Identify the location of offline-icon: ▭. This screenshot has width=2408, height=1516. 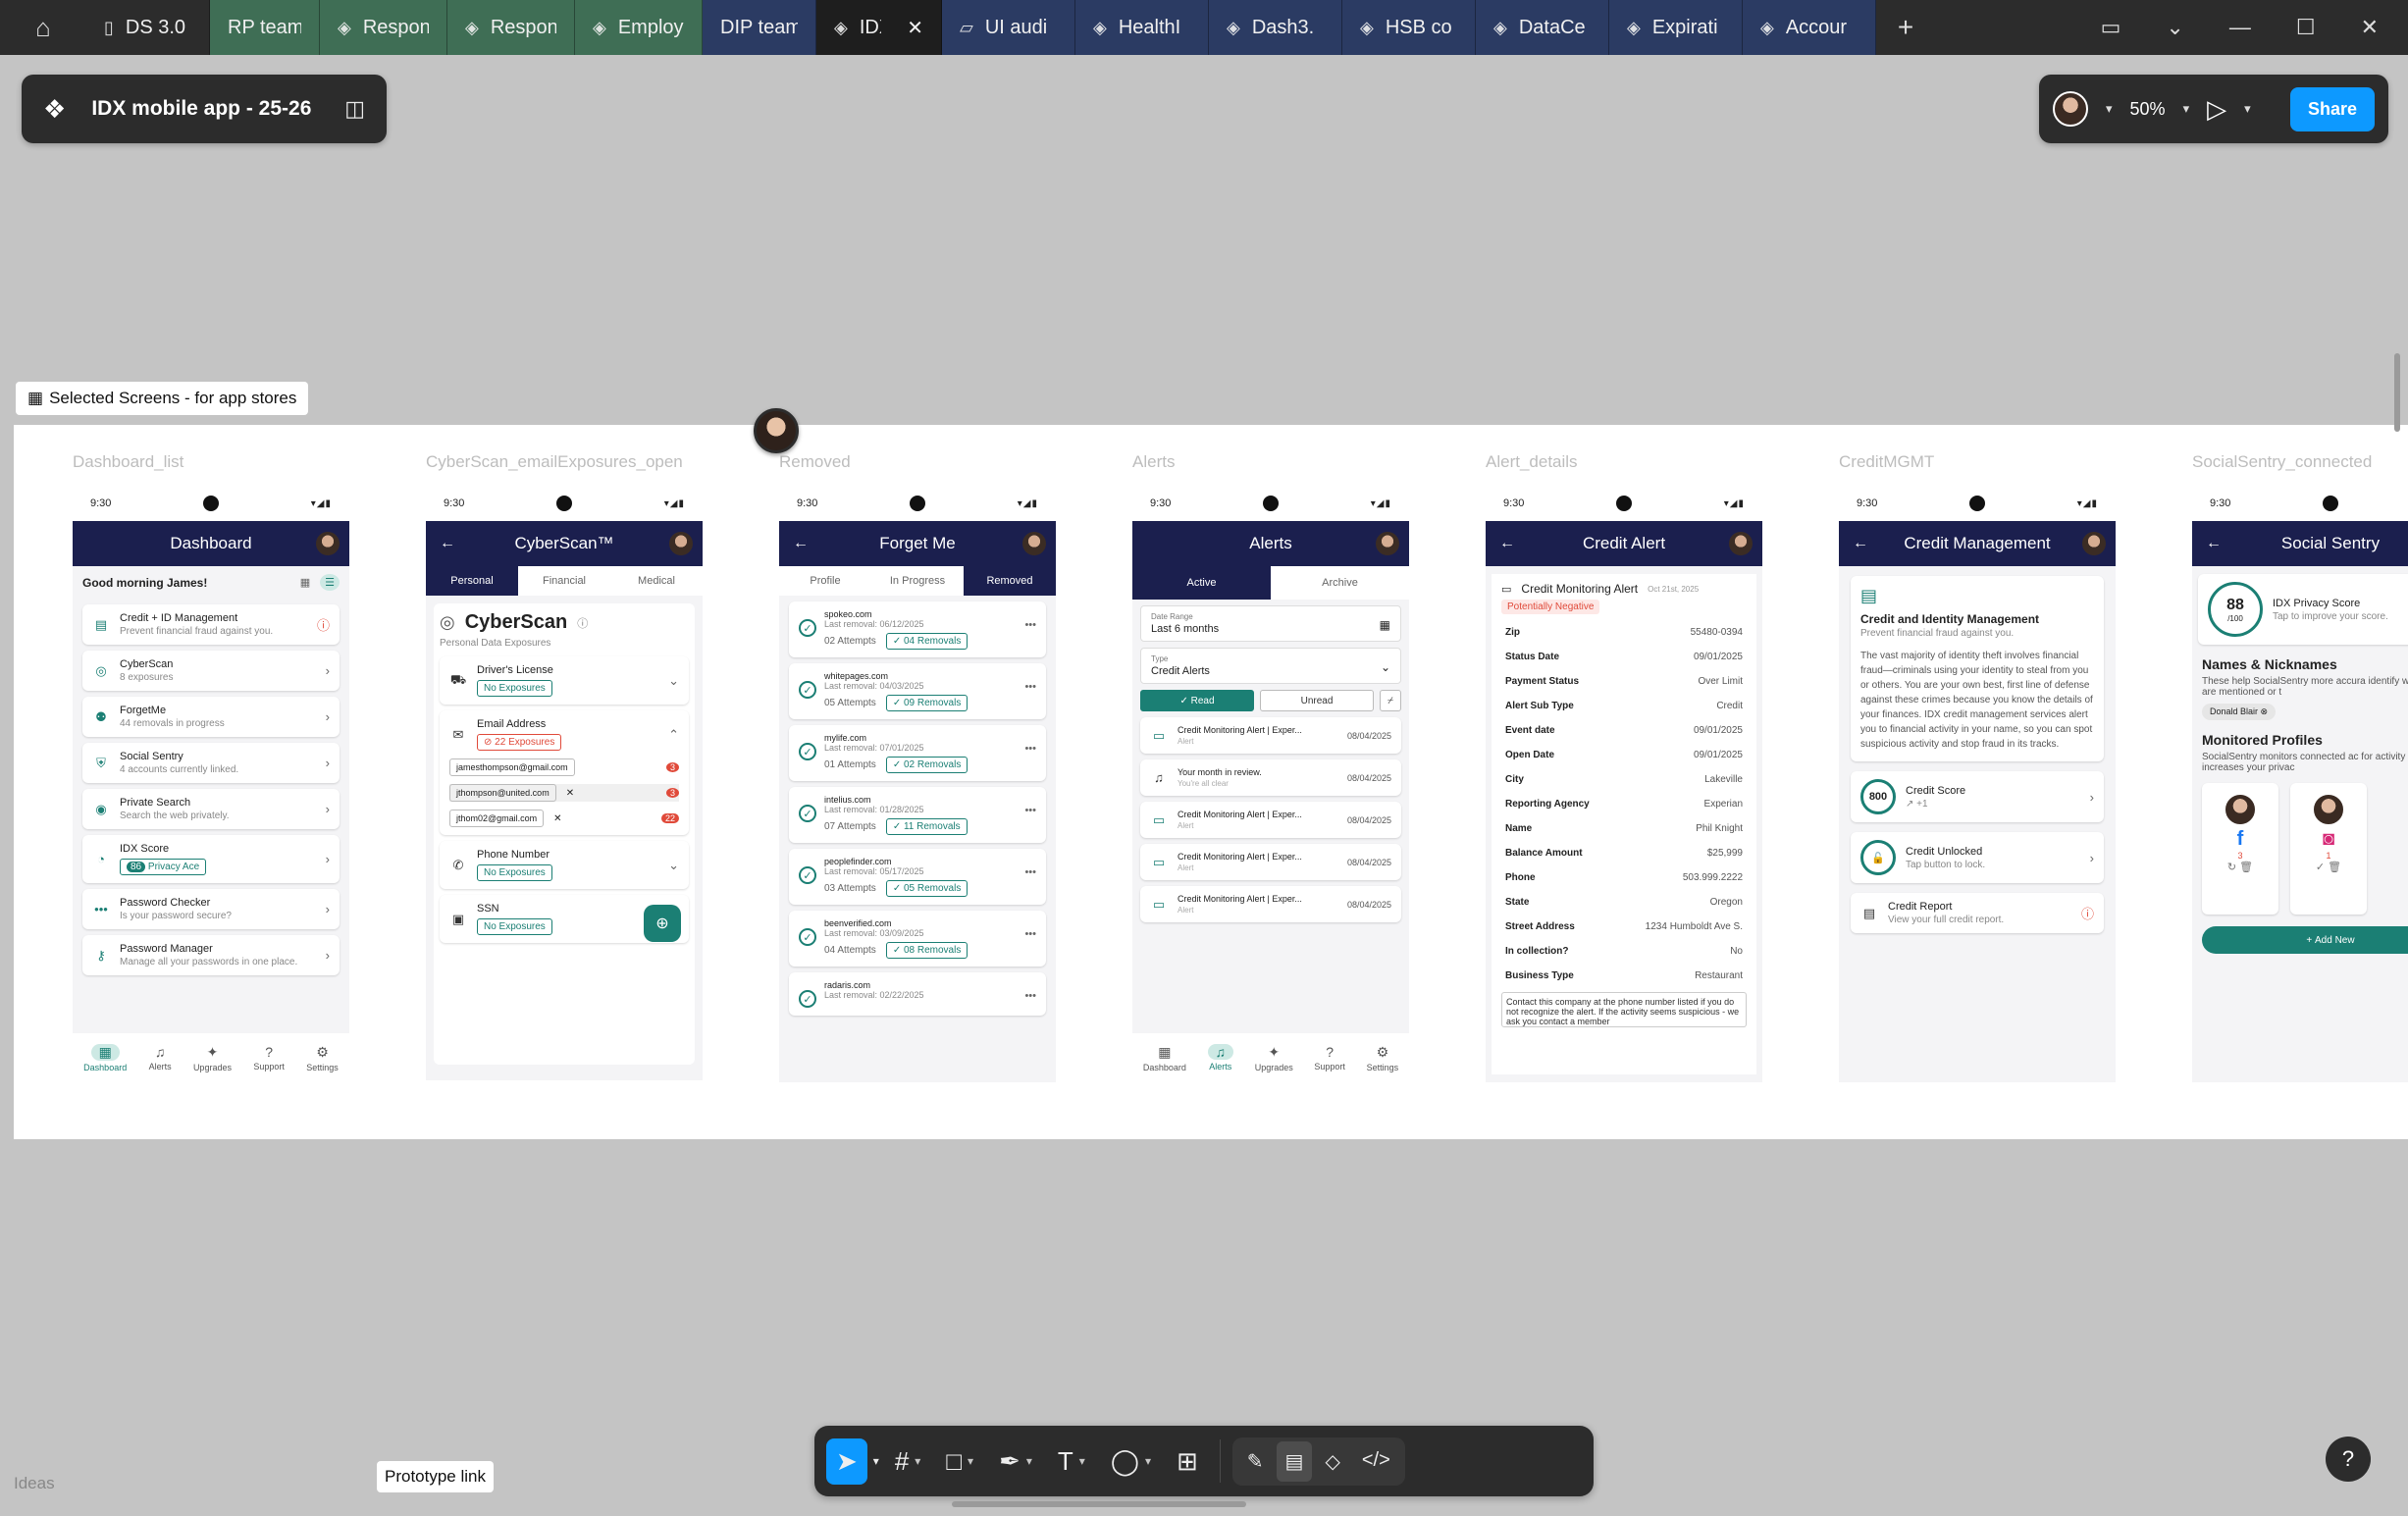
(2111, 27).